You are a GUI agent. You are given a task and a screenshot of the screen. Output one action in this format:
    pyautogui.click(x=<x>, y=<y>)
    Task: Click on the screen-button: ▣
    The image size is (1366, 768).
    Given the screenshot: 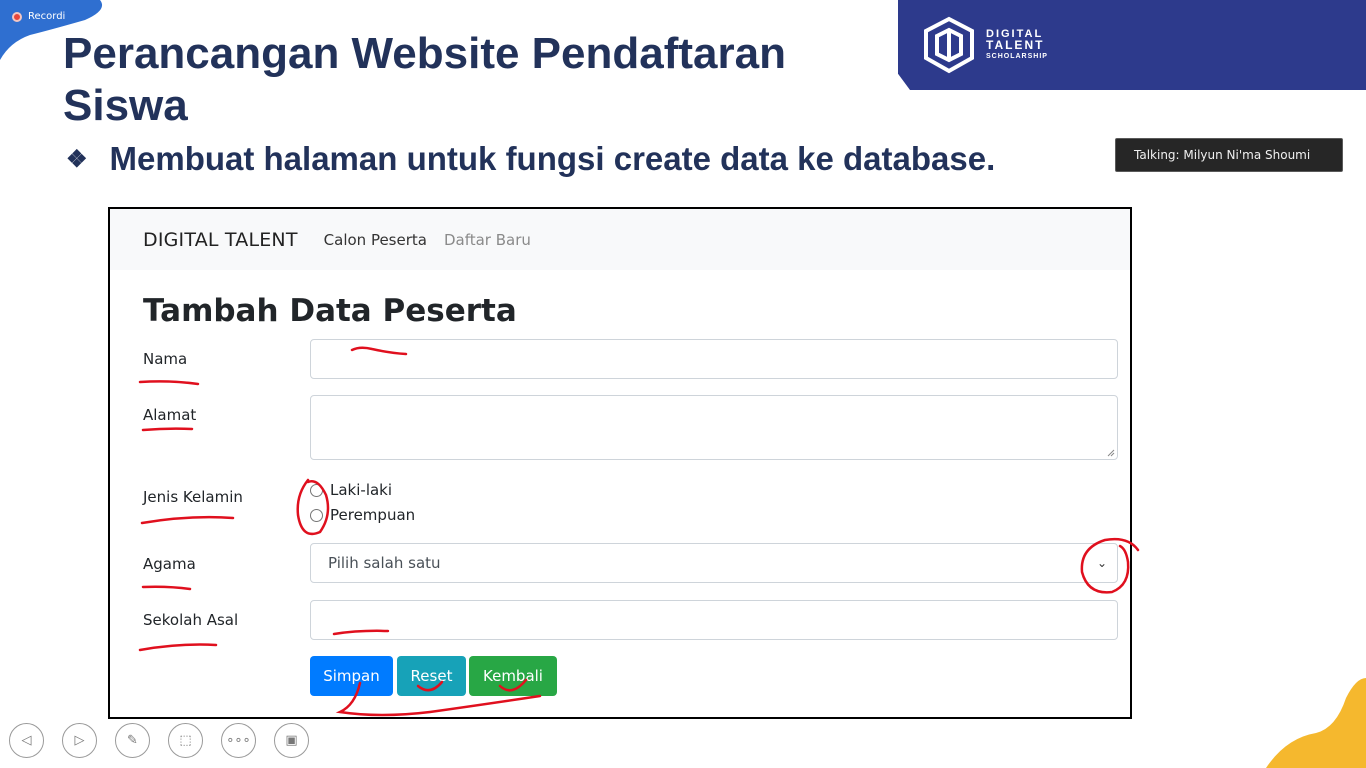 What is the action you would take?
    pyautogui.click(x=291, y=740)
    